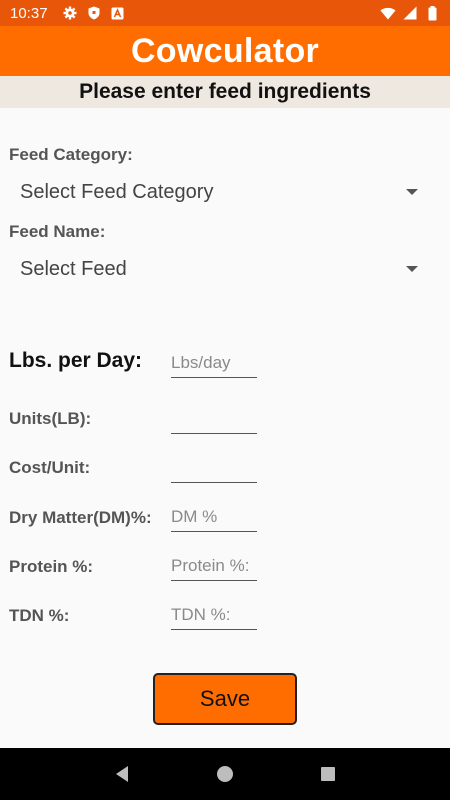 This screenshot has width=450, height=800. What do you see at coordinates (201, 362) in the screenshot?
I see `lbs-per-day-placeholder: Lbs/day` at bounding box center [201, 362].